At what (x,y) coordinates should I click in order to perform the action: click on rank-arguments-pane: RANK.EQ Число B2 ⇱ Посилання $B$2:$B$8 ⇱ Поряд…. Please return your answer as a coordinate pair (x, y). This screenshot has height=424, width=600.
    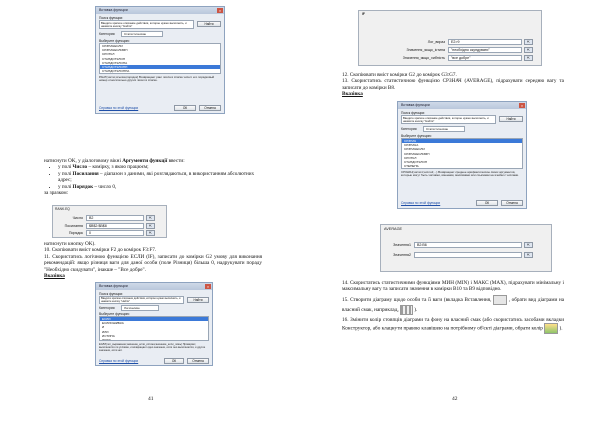
    Looking at the image, I should click on (109, 221).